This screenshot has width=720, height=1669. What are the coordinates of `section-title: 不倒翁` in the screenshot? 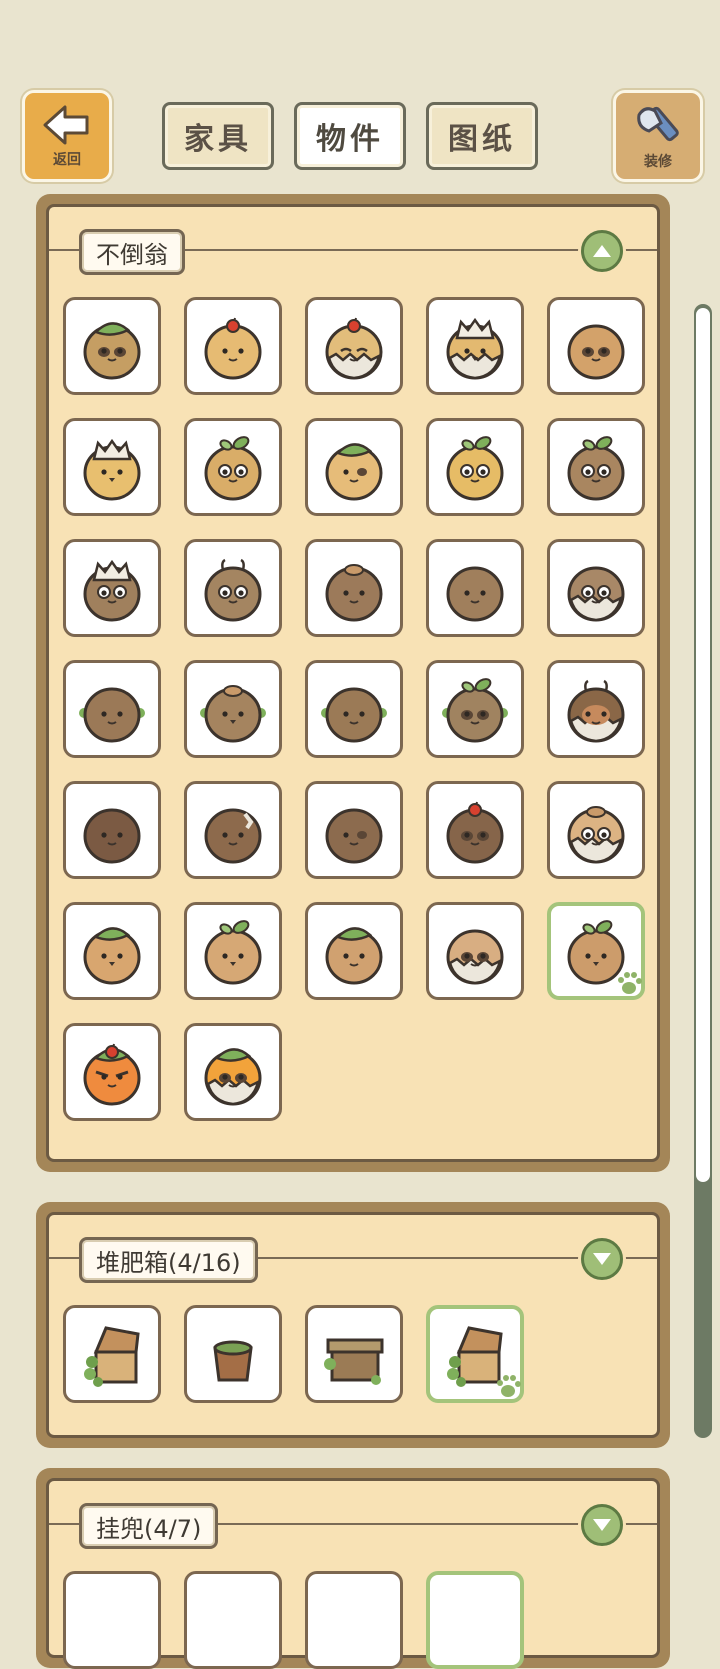 It's located at (132, 252).